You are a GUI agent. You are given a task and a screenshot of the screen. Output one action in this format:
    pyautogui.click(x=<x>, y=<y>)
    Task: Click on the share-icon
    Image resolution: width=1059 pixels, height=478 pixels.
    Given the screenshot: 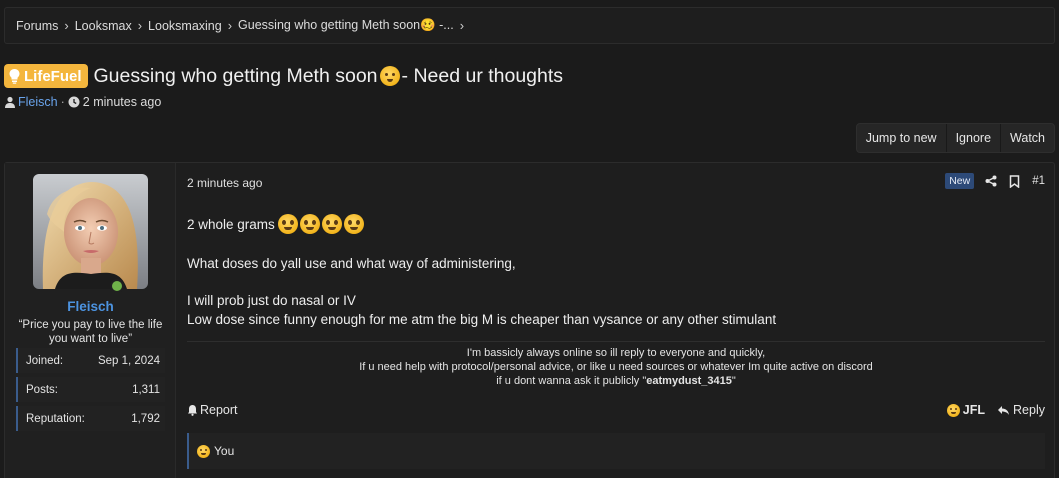 What is the action you would take?
    pyautogui.click(x=991, y=181)
    